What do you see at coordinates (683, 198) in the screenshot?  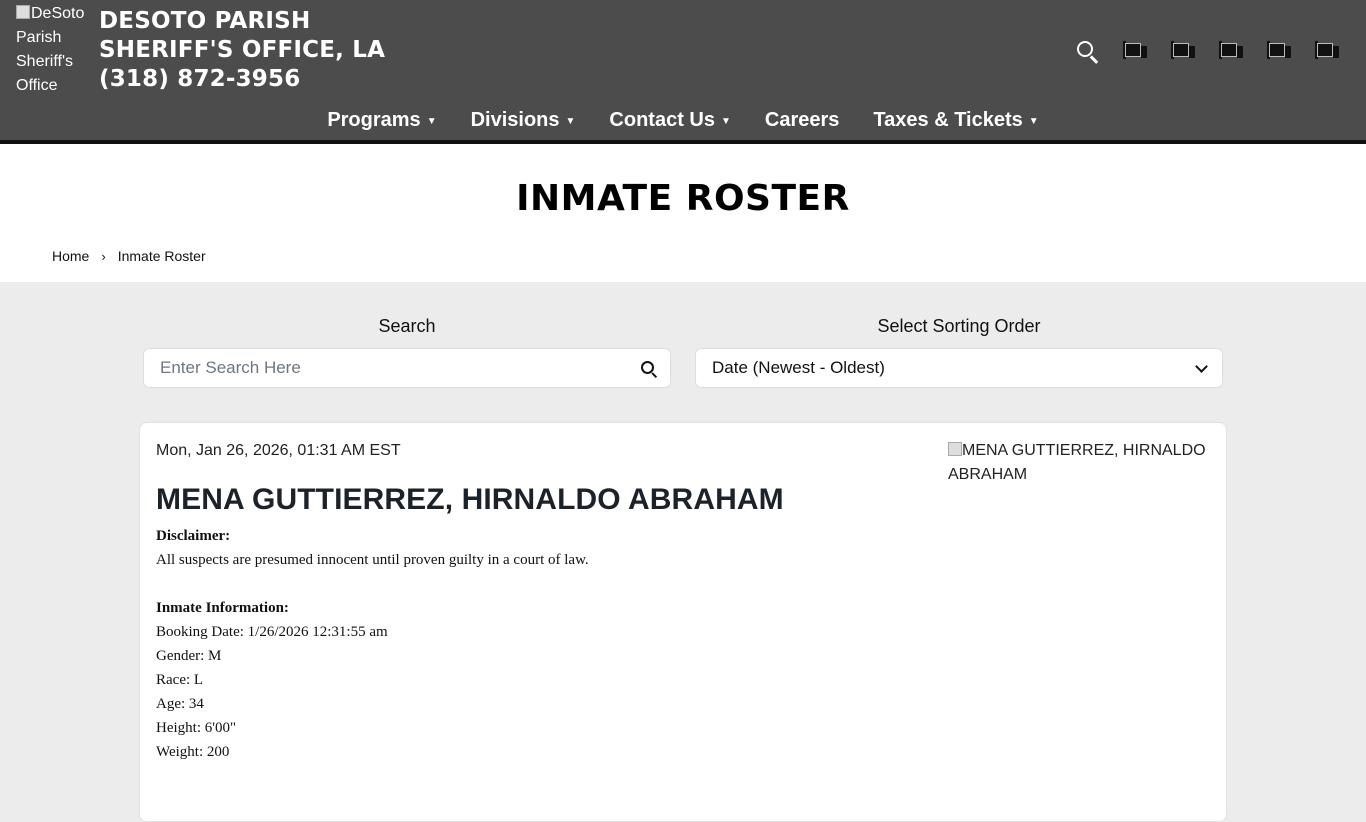 I see `page-title: INMATE ROSTER` at bounding box center [683, 198].